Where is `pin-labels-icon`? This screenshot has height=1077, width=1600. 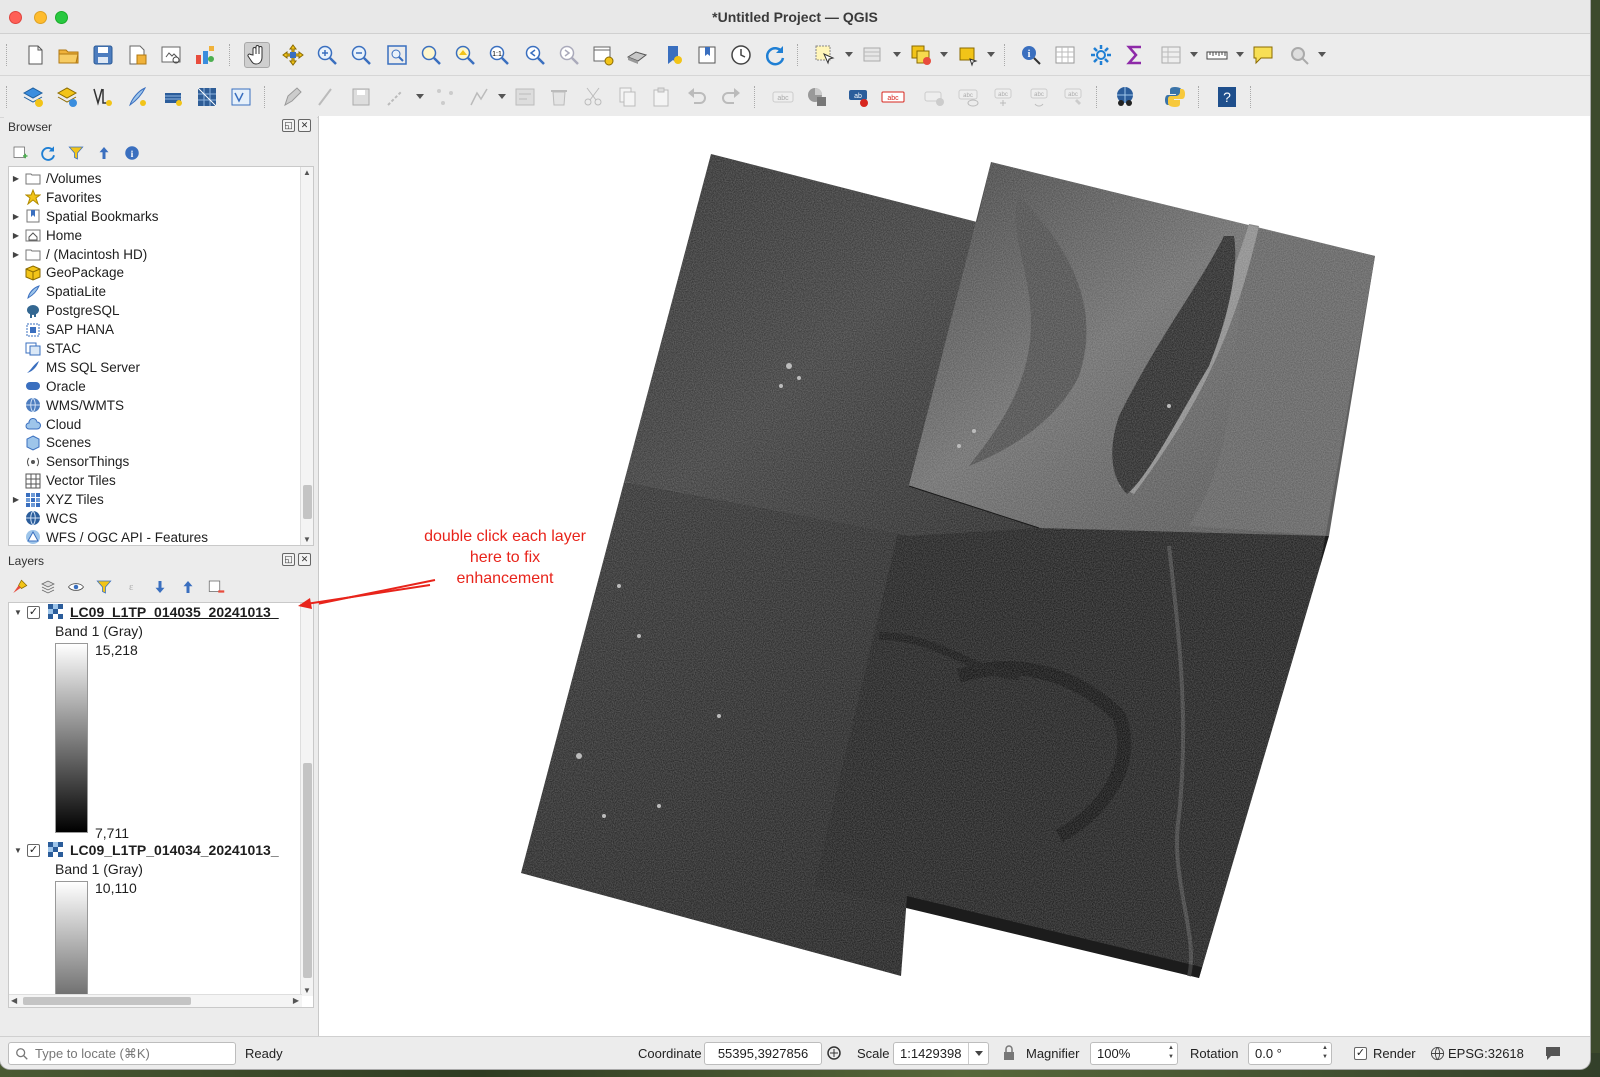 pin-labels-icon is located at coordinates (935, 97).